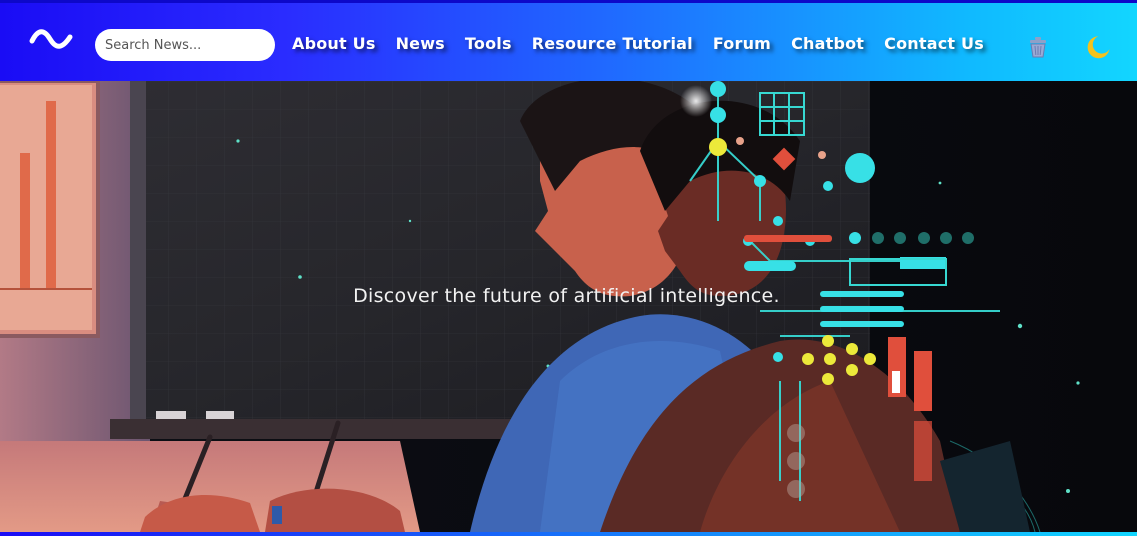 This screenshot has height=536, width=1137. What do you see at coordinates (185, 45) in the screenshot?
I see `search-input` at bounding box center [185, 45].